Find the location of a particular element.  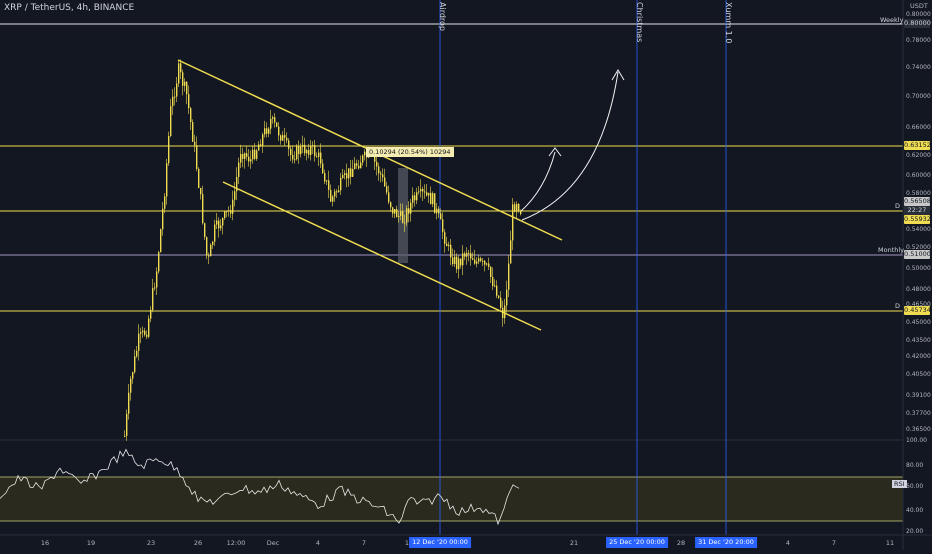

weekly-price-box: 0.80000 is located at coordinates (917, 23).